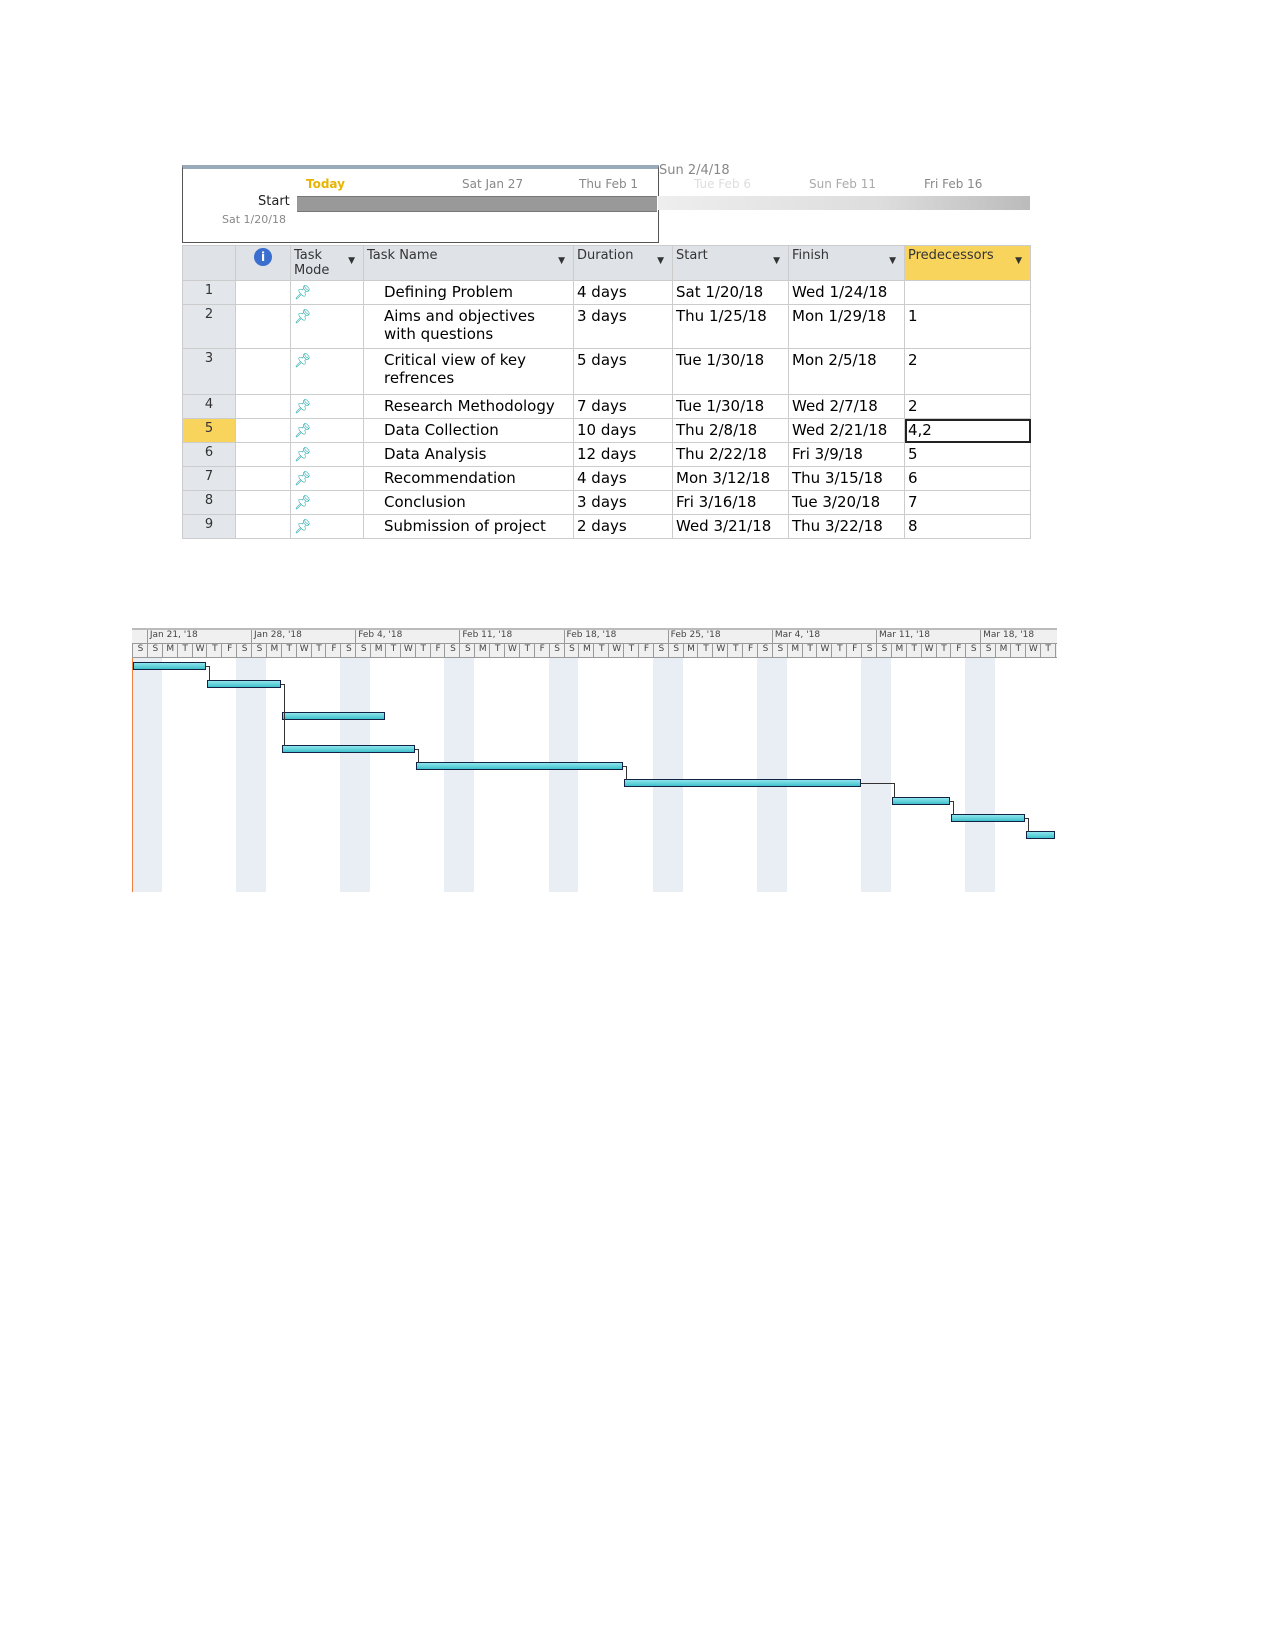 Image resolution: width=1275 pixels, height=1650 pixels. I want to click on info-header: i, so click(263, 263).